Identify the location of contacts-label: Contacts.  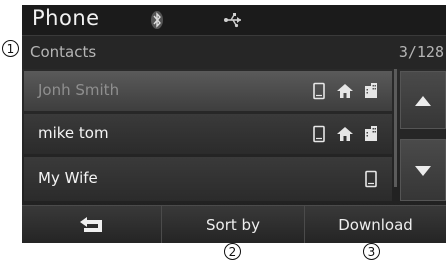
(63, 52).